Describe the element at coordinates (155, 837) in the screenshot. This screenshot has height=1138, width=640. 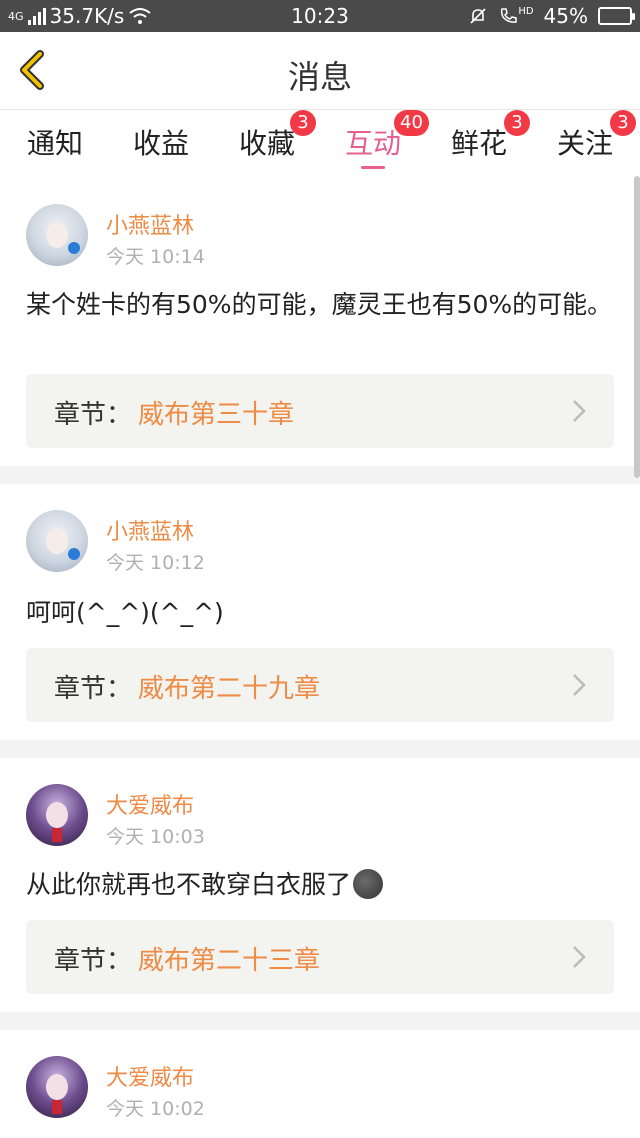
I see `timestamp: 今天 10:03` at that location.